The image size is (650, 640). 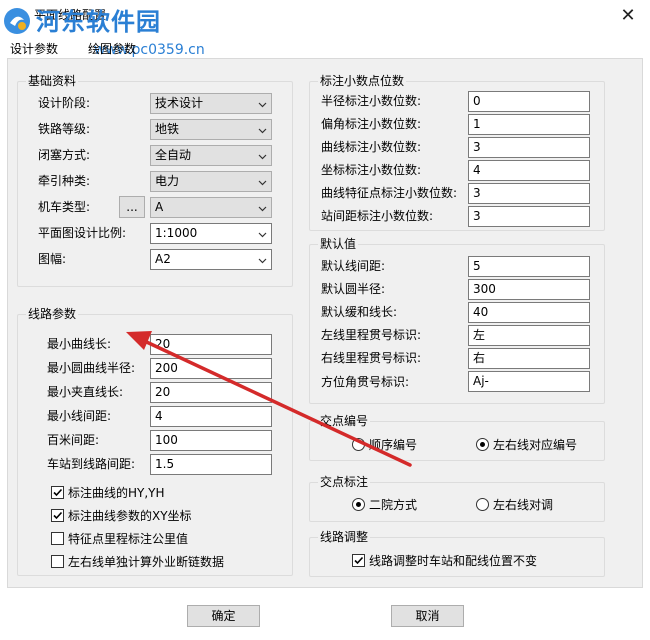 I want to click on design-stage-select: 技术设计, so click(x=211, y=103).